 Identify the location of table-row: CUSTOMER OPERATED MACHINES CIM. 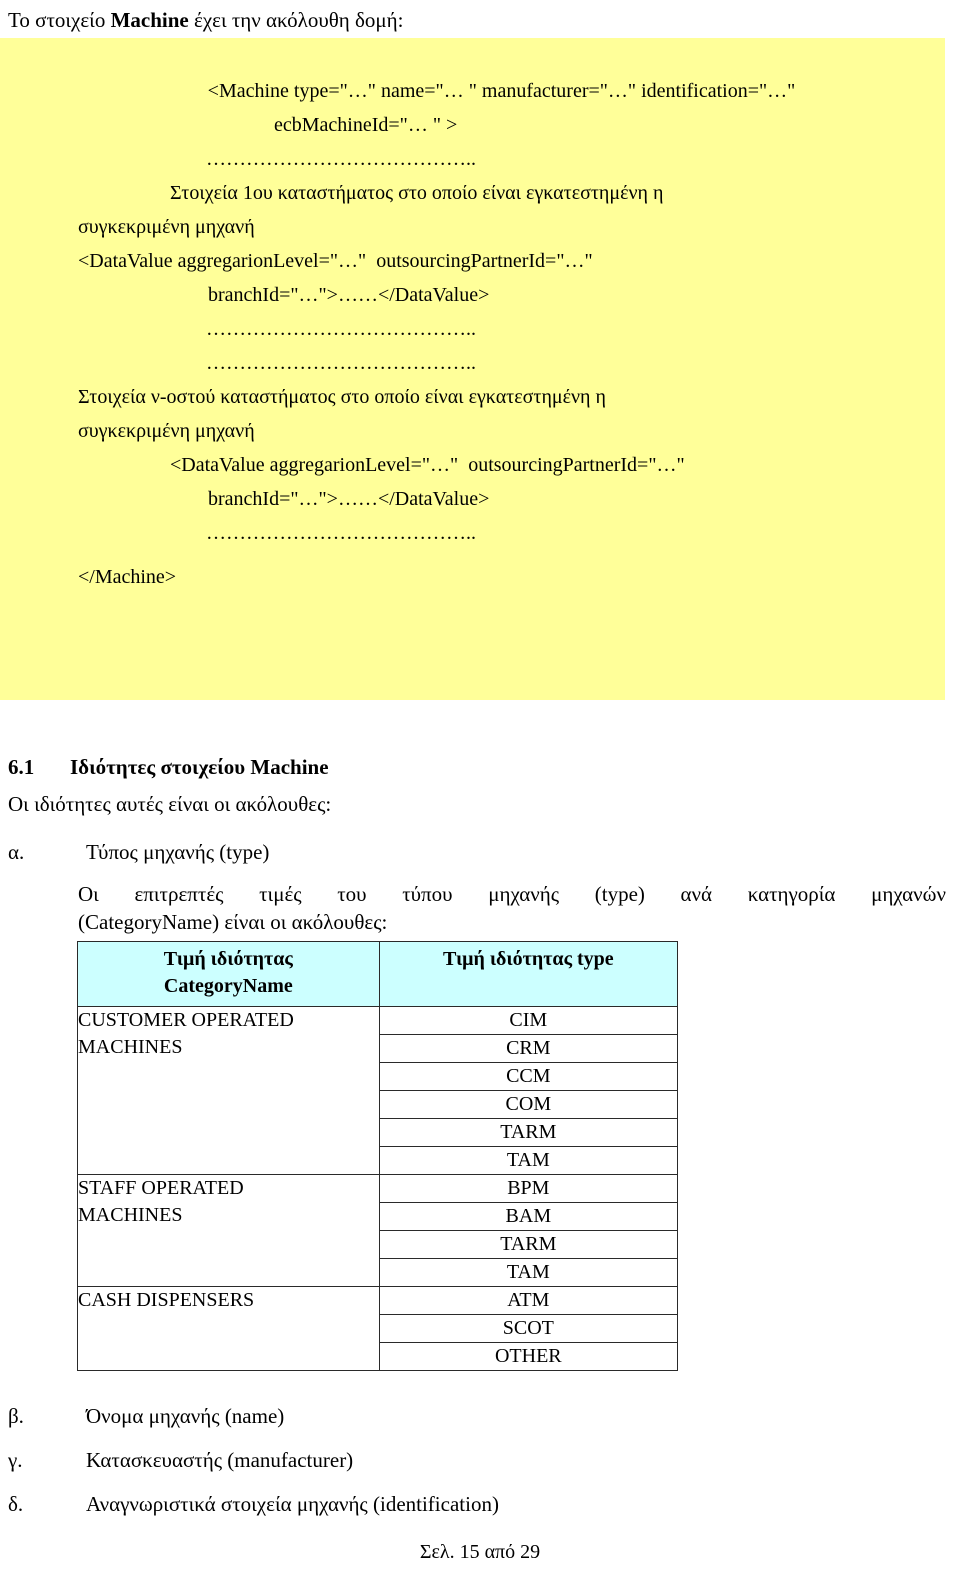
(378, 1090).